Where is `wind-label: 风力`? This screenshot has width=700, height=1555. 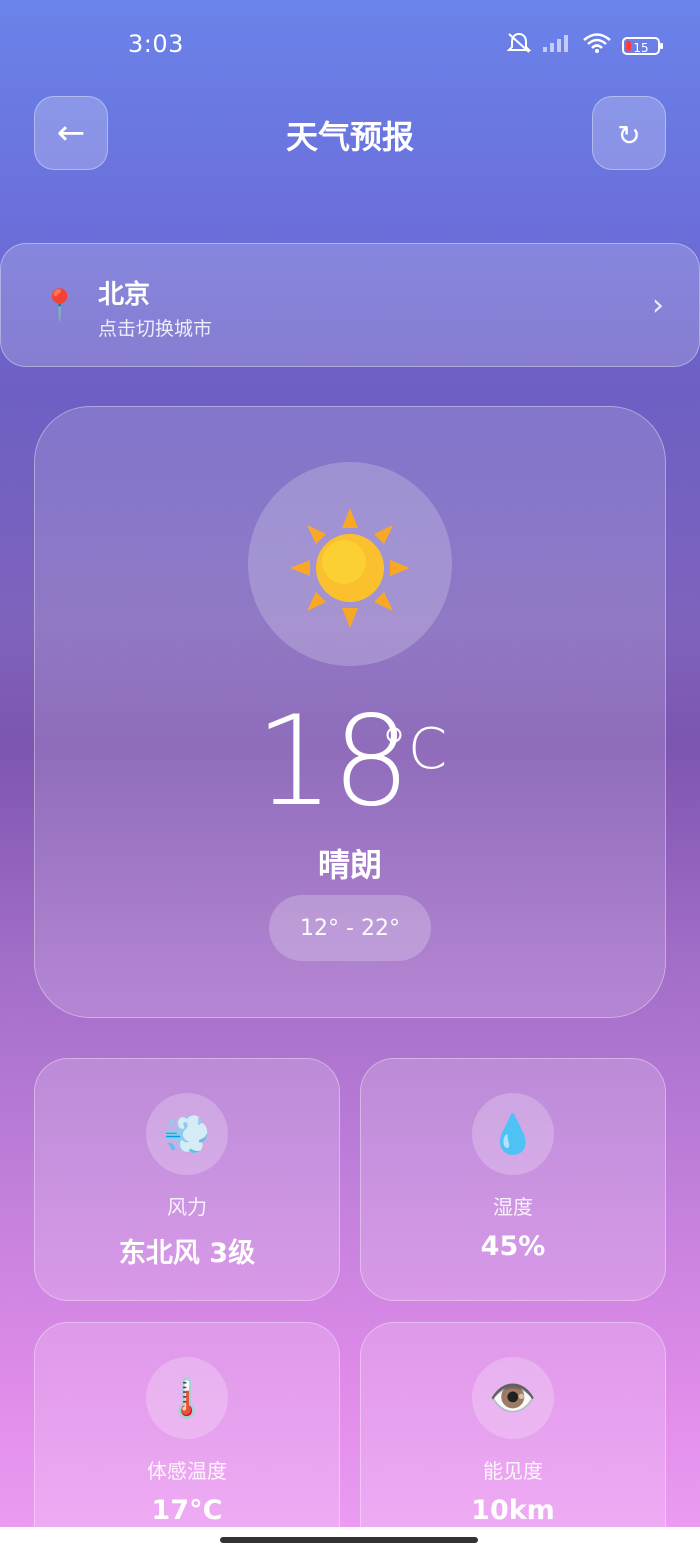 wind-label: 风力 is located at coordinates (187, 1207).